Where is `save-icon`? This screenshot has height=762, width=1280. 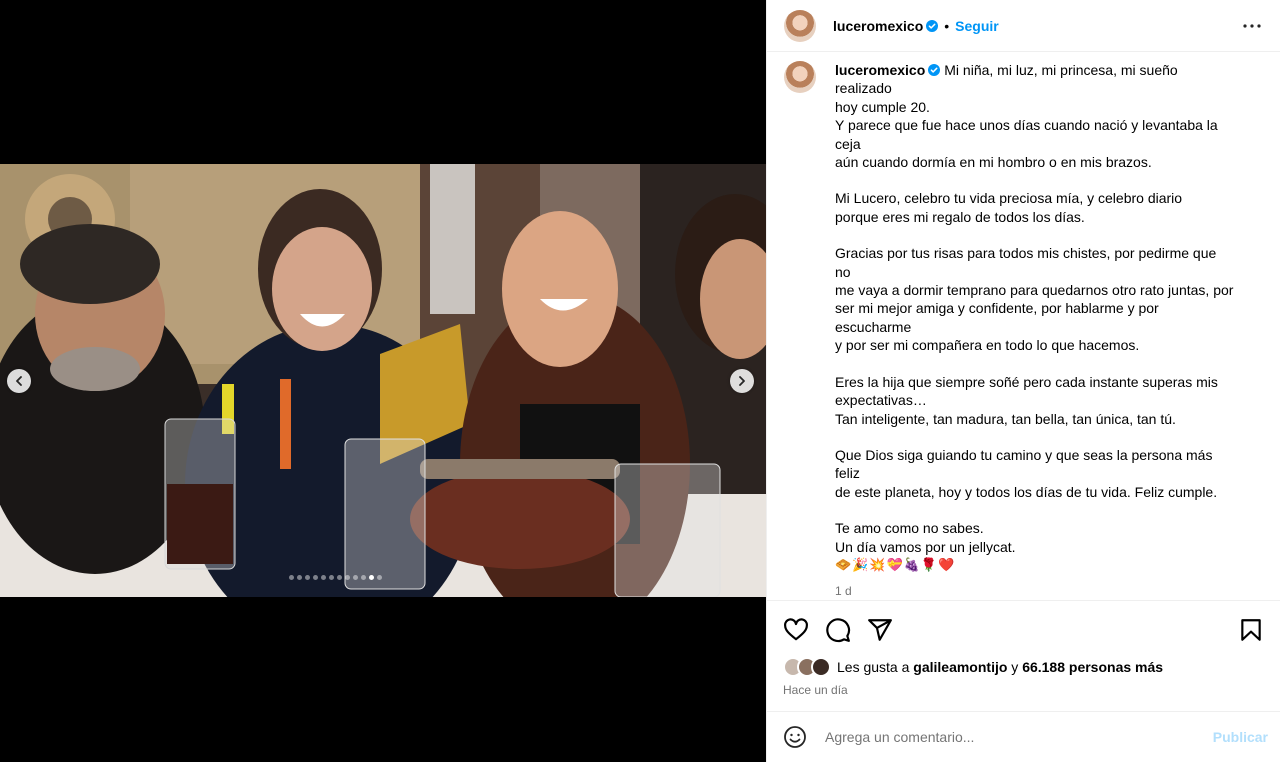 save-icon is located at coordinates (1251, 630).